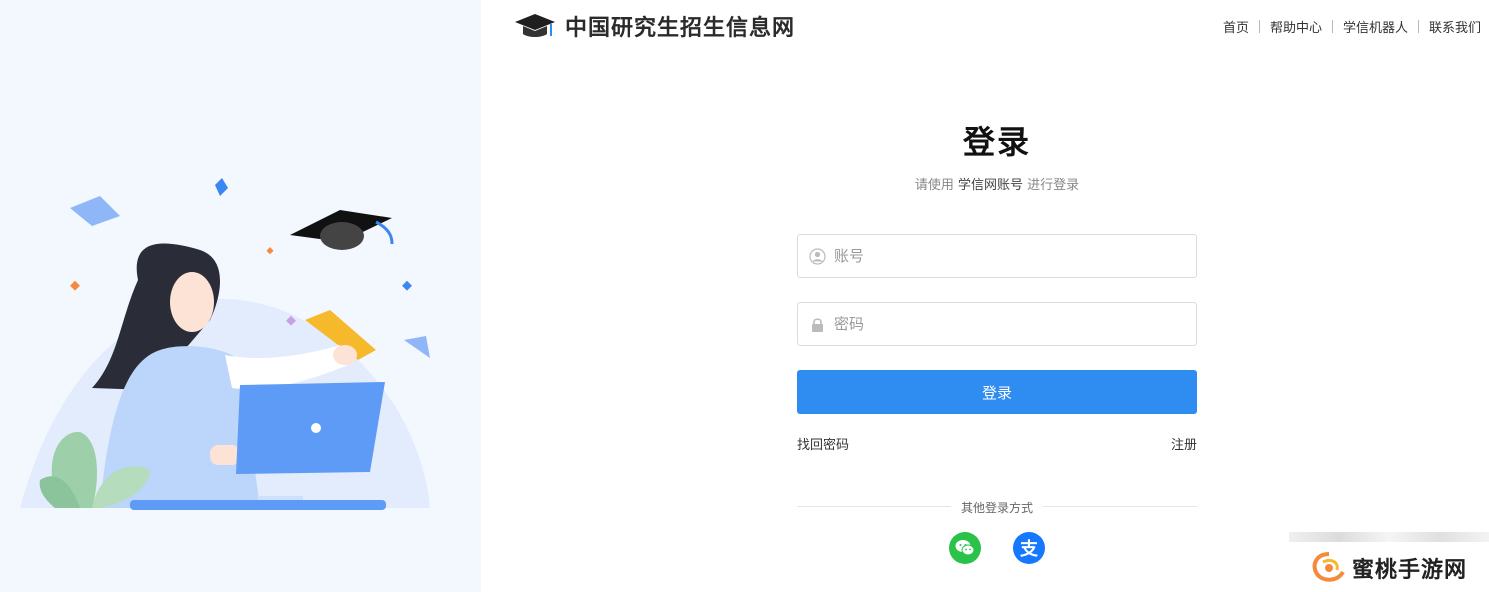 The height and width of the screenshot is (592, 1489). What do you see at coordinates (934, 185) in the screenshot?
I see `subtitle-prefix: 请使用` at bounding box center [934, 185].